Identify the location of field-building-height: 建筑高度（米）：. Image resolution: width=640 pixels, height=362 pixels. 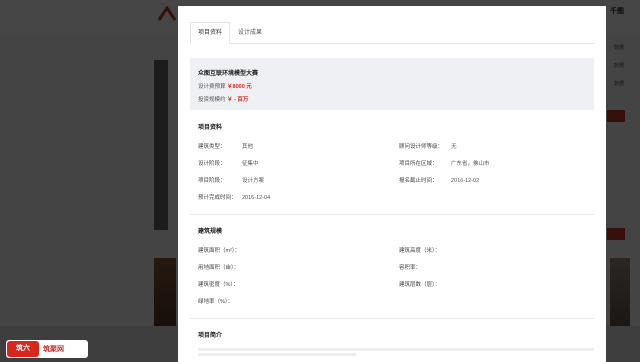
(419, 250).